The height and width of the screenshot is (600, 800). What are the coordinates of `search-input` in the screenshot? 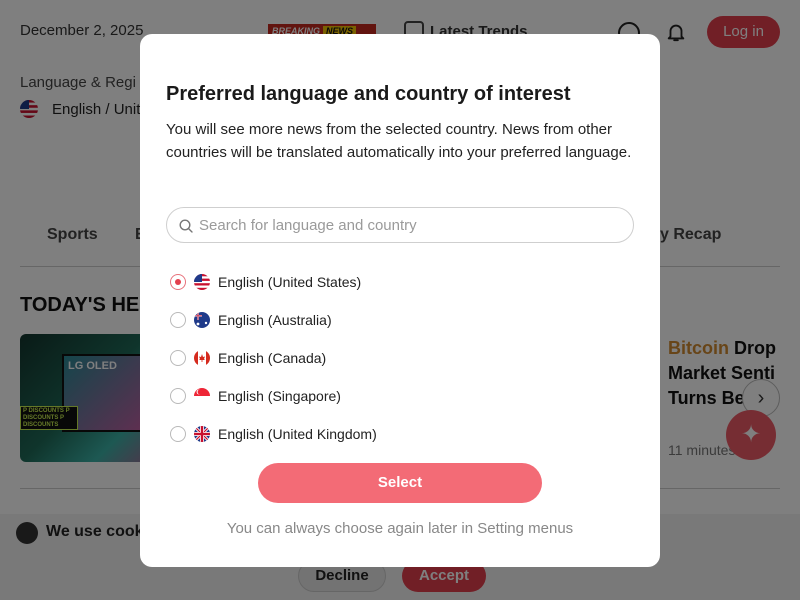 It's located at (409, 225).